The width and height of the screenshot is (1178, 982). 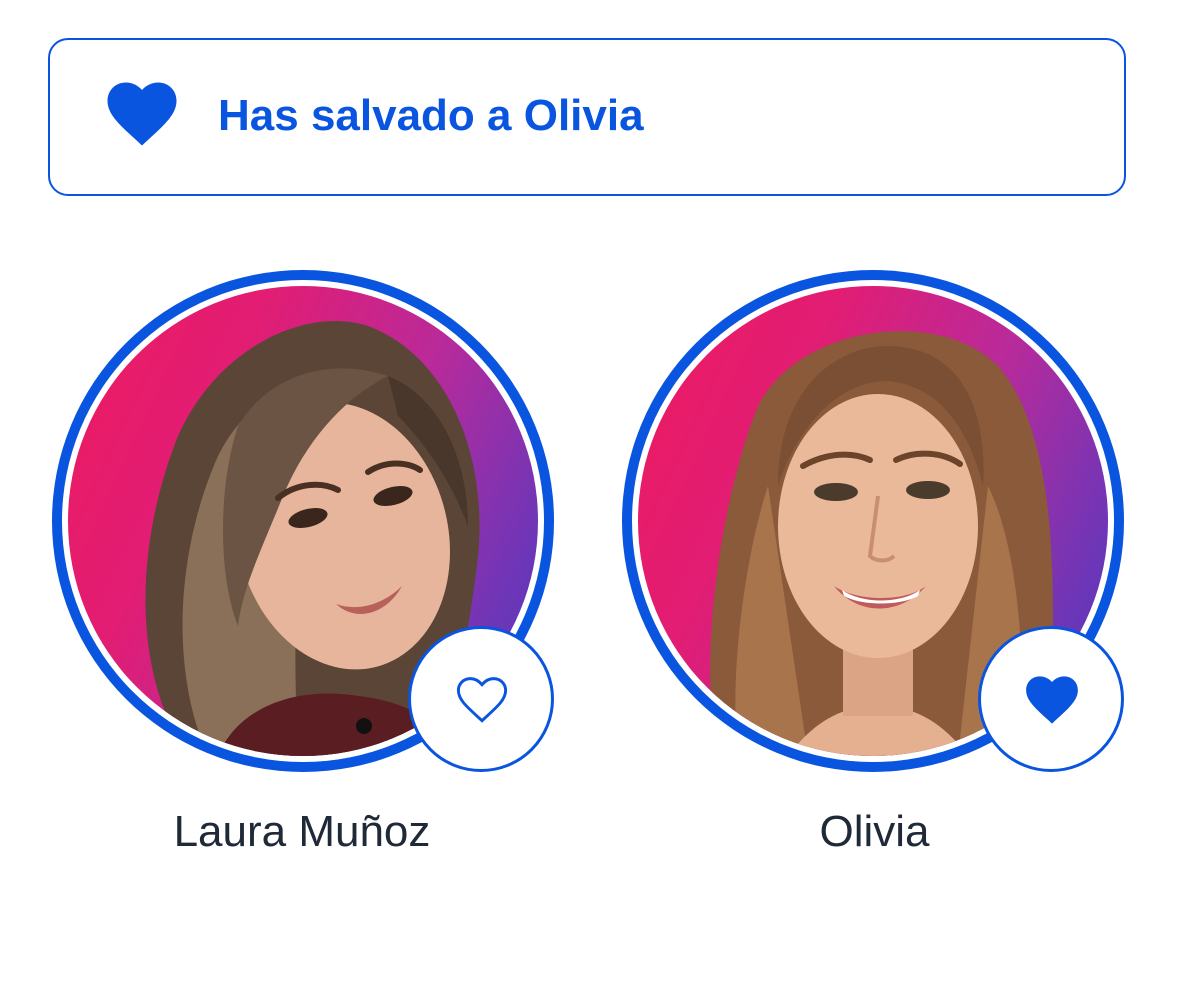 What do you see at coordinates (874, 831) in the screenshot?
I see `contestant-name: Olivia` at bounding box center [874, 831].